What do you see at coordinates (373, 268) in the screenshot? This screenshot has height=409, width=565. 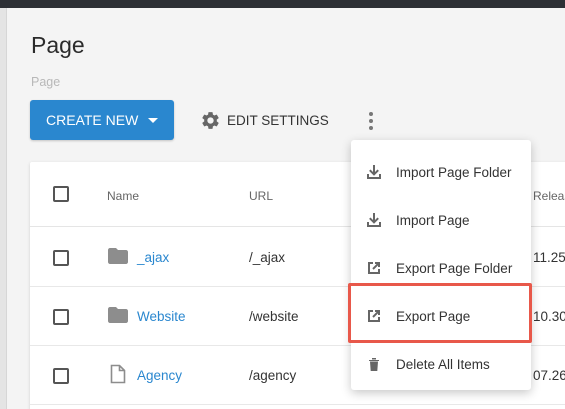 I see `external-link-icon` at bounding box center [373, 268].